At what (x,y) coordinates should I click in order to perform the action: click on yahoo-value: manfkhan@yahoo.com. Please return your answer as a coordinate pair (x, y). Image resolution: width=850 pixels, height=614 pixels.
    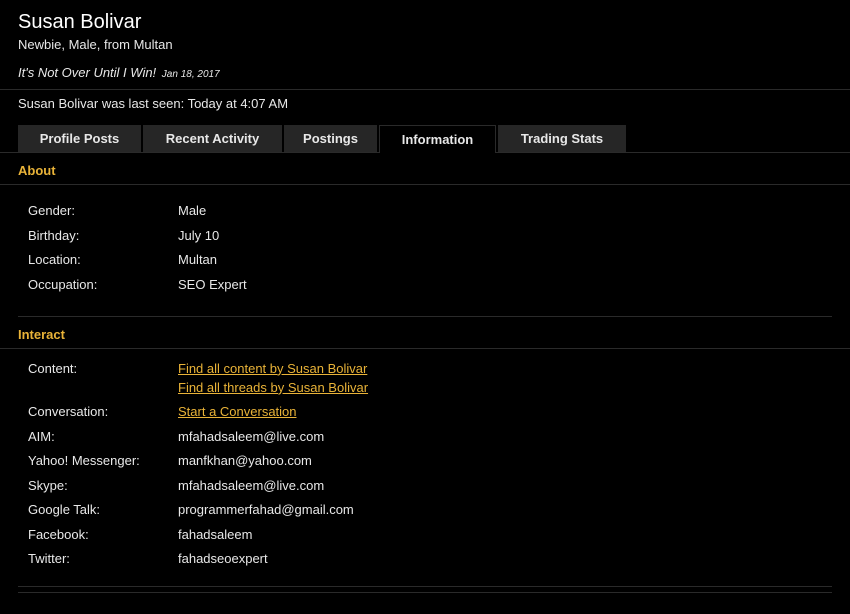
    Looking at the image, I should click on (245, 461).